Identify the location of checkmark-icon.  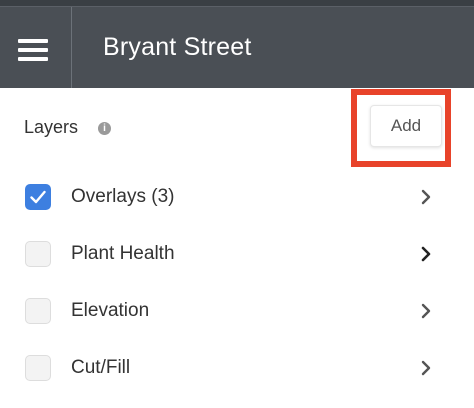
(38, 197).